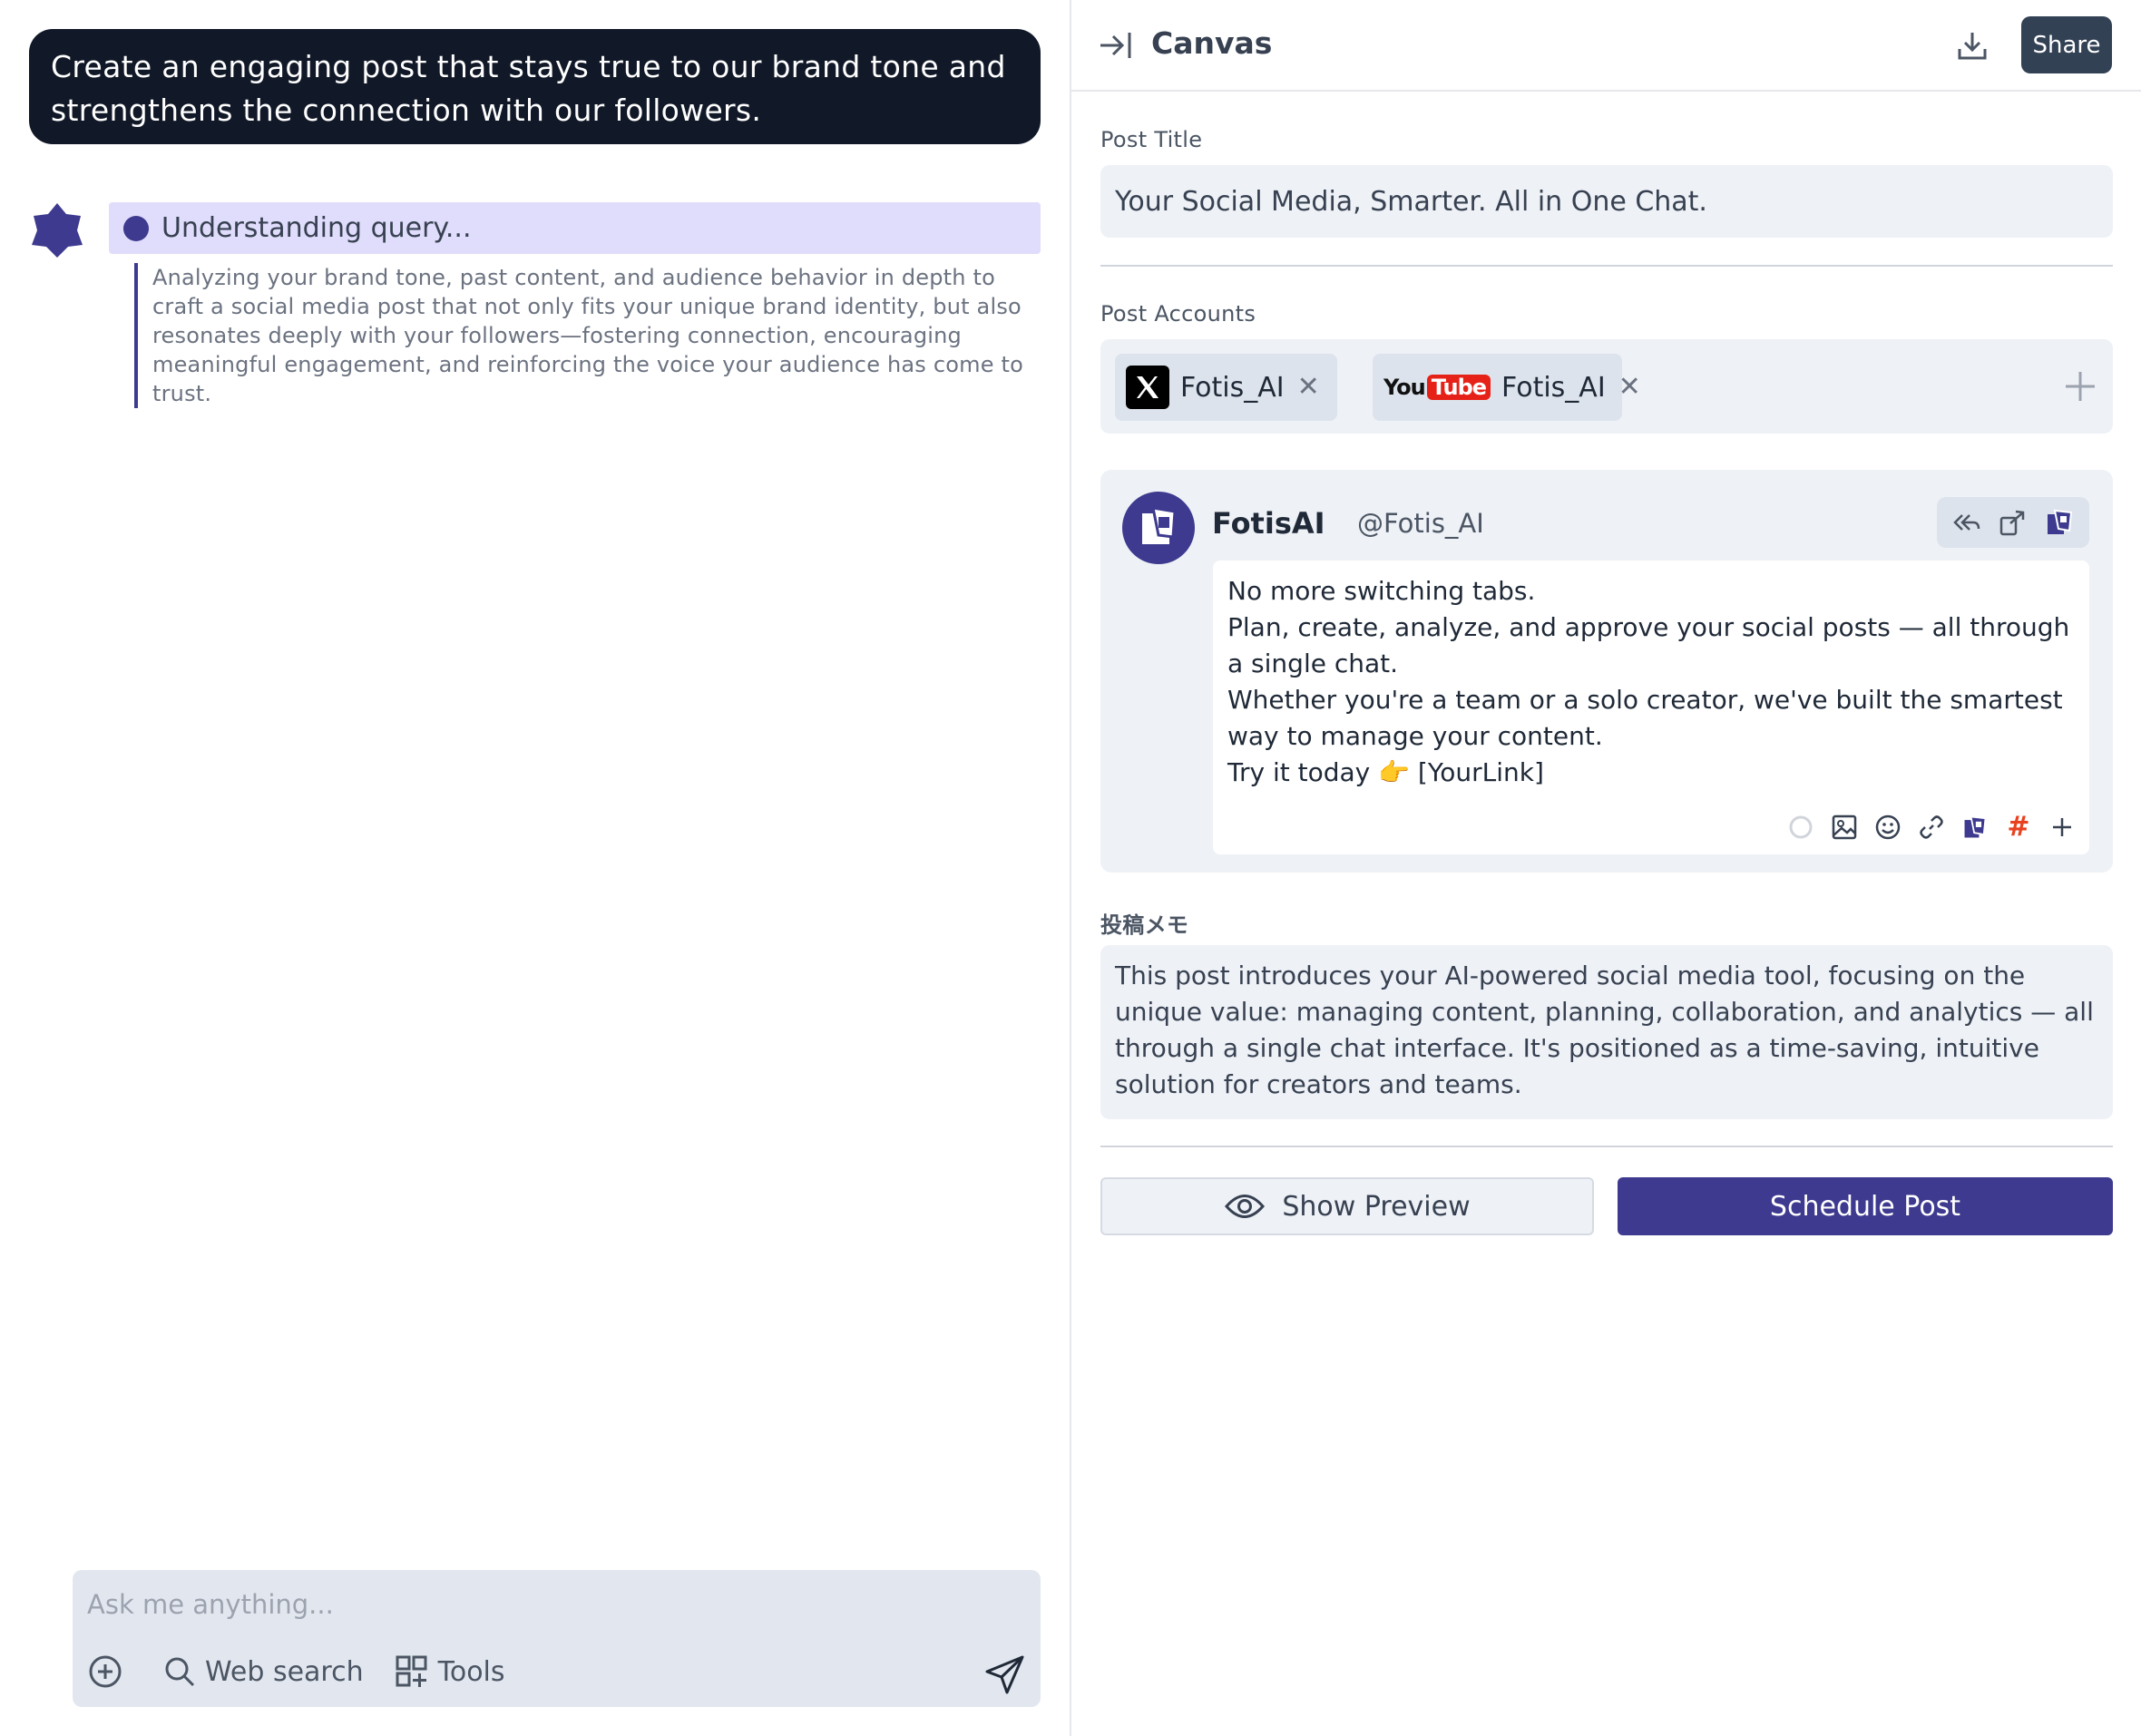 The image size is (2141, 1736). What do you see at coordinates (471, 1671) in the screenshot?
I see `tools-label: Tools` at bounding box center [471, 1671].